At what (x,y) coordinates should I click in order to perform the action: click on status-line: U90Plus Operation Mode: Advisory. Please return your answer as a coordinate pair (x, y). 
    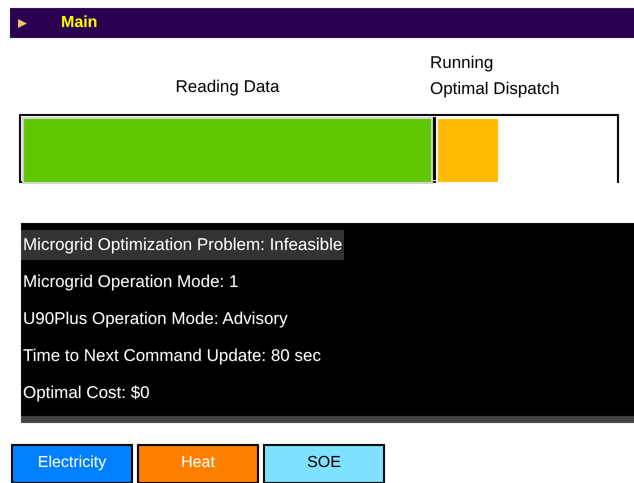
    Looking at the image, I should click on (155, 319).